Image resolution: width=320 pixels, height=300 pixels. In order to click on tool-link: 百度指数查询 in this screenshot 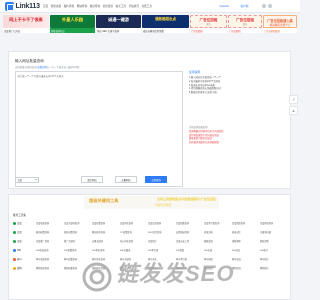, I will do `click(190, 223)`.